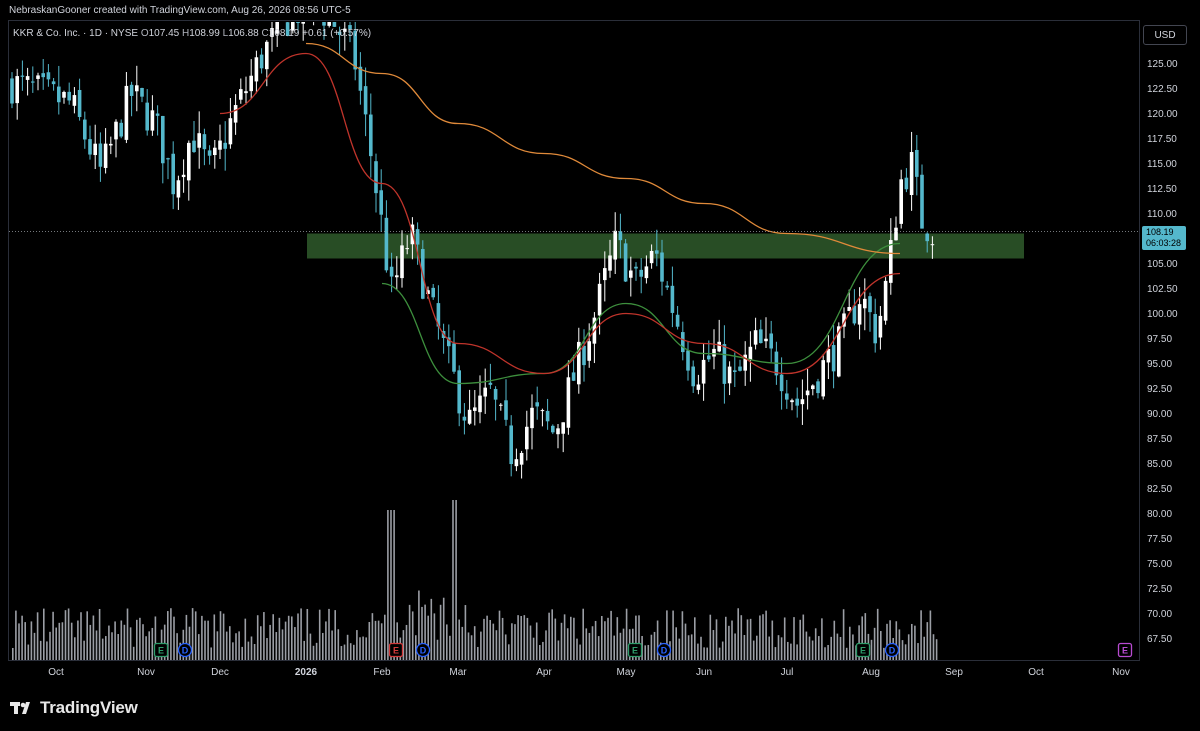 This screenshot has width=1200, height=731. What do you see at coordinates (704, 672) in the screenshot?
I see `x-tick-label: Jun` at bounding box center [704, 672].